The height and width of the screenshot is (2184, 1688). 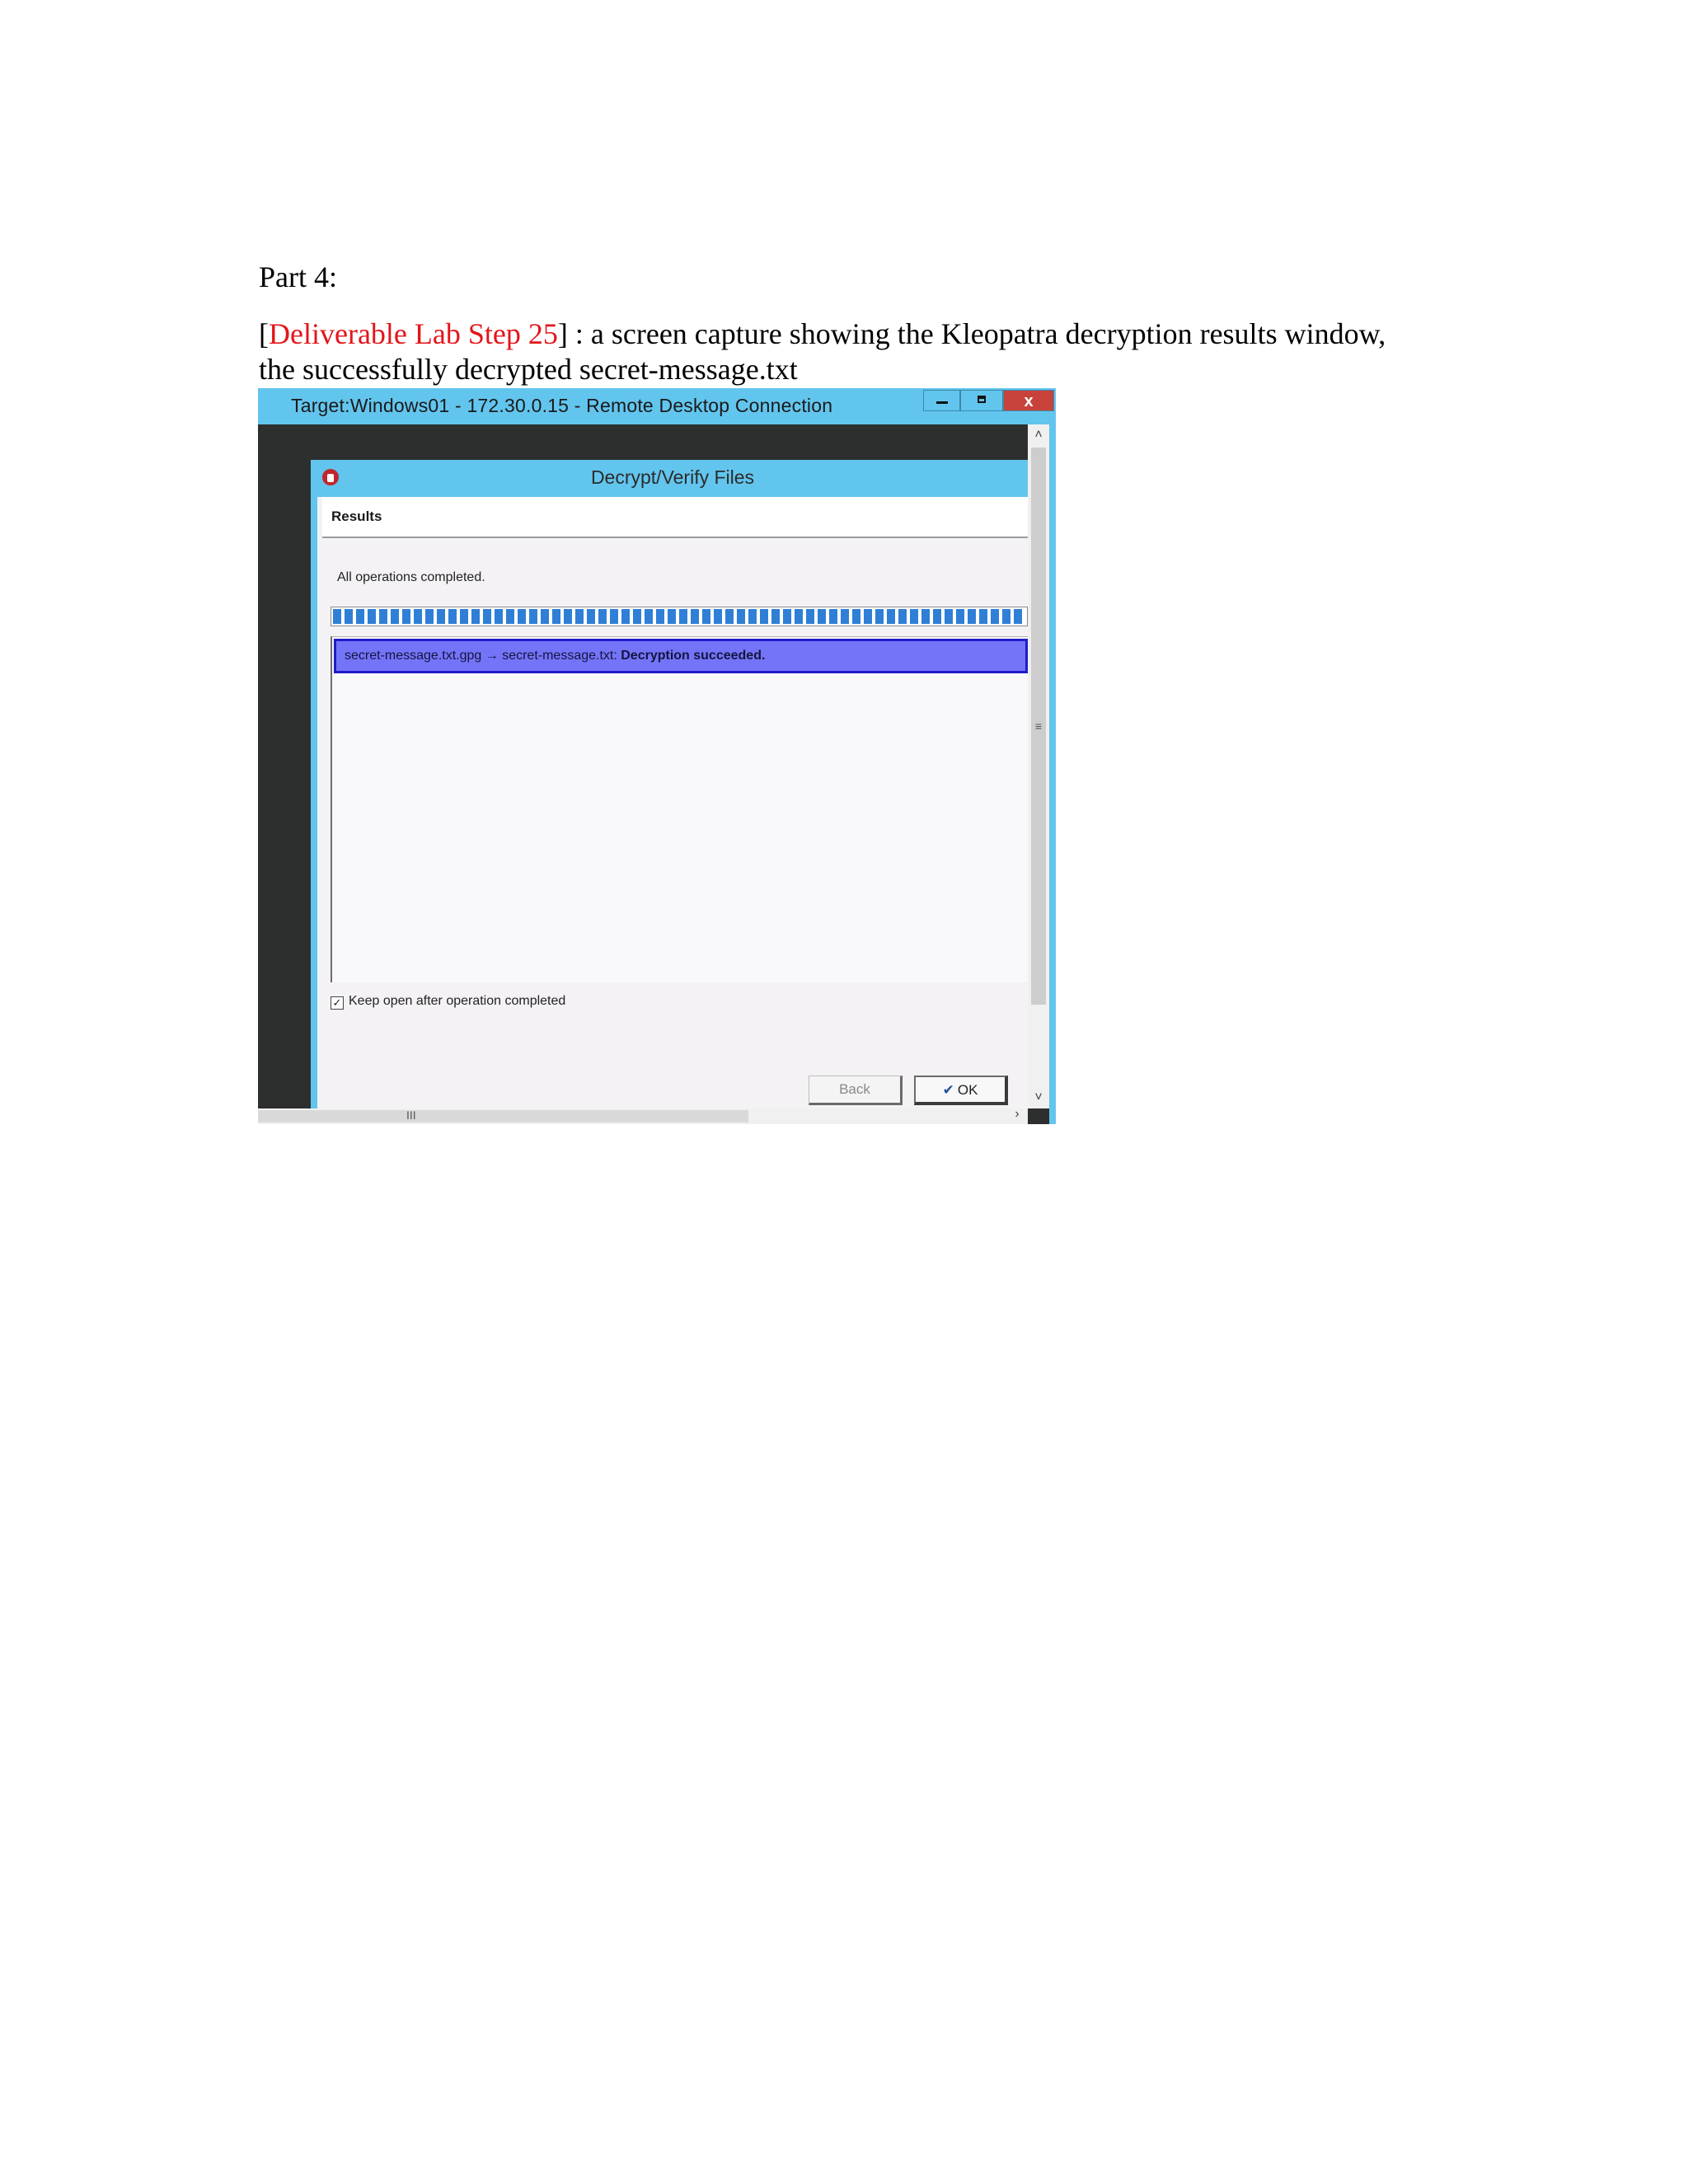 I want to click on dialog-title: Decrypt/Verify Files, so click(x=672, y=477).